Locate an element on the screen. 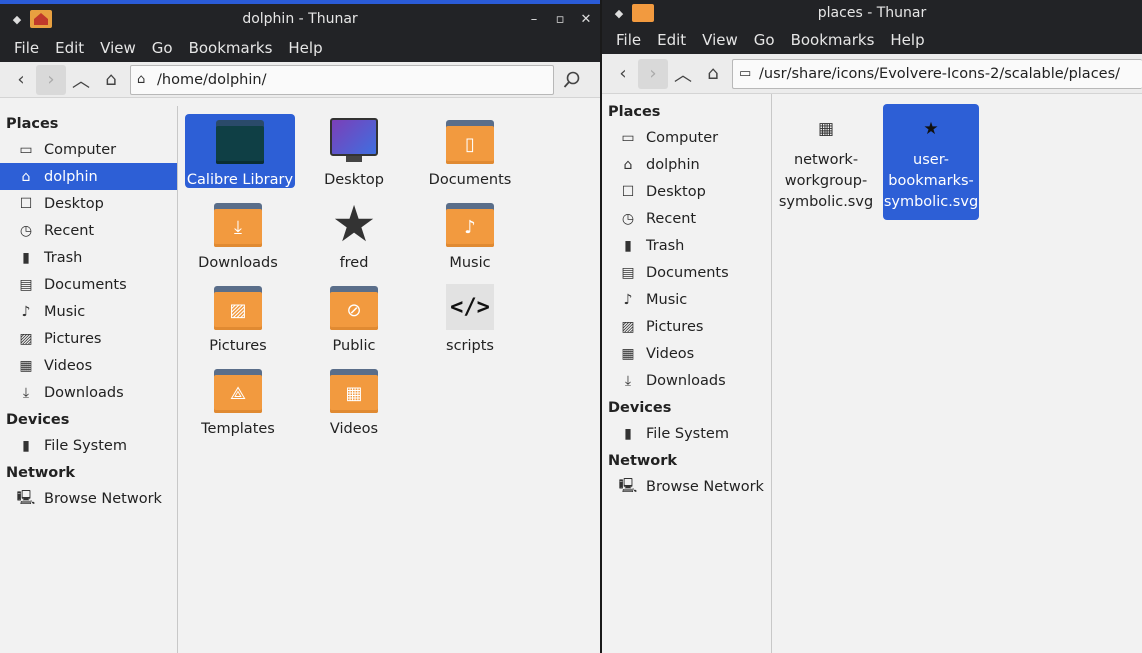  location-path: /home/dolphin/ is located at coordinates (212, 79).